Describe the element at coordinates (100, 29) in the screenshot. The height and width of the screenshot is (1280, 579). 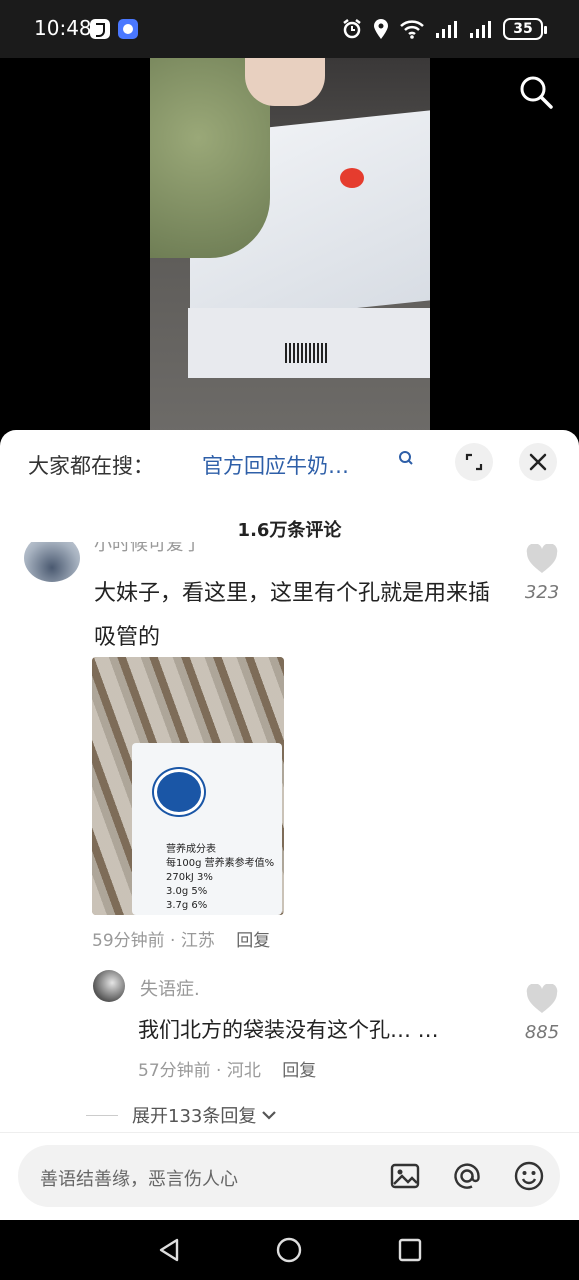
I see `tiktok-notification-icon` at that location.